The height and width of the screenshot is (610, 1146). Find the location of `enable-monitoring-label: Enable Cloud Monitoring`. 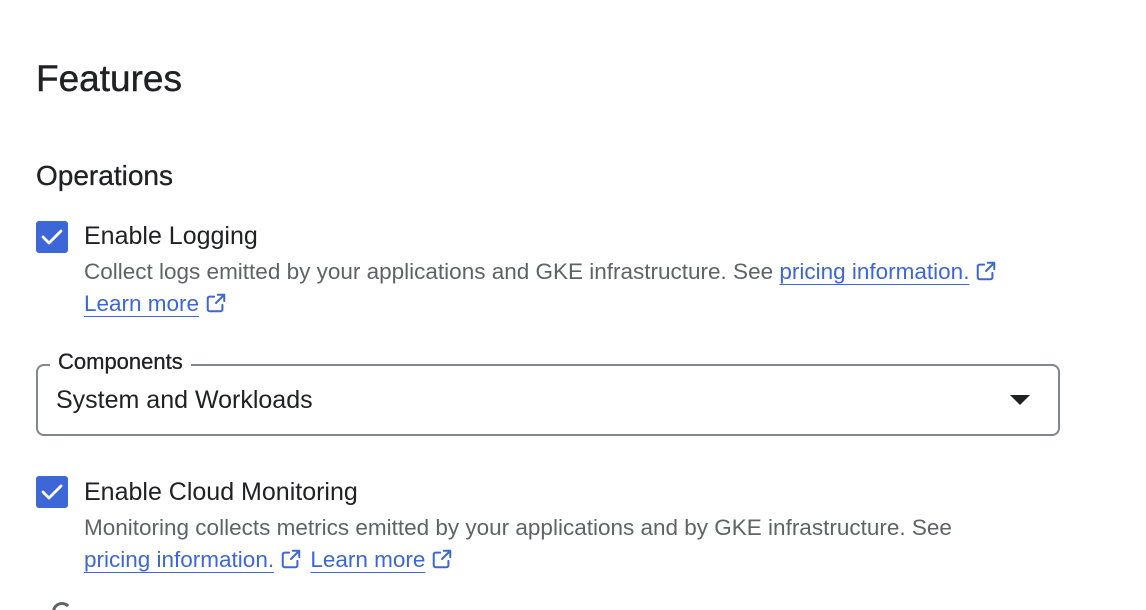

enable-monitoring-label: Enable Cloud Monitoring is located at coordinates (221, 492).